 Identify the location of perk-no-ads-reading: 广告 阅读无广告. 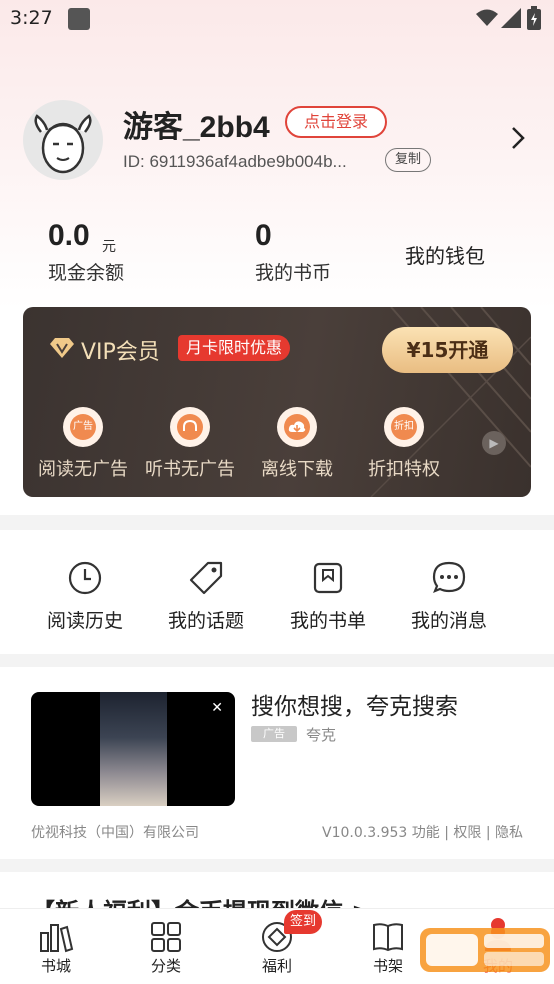
(83, 444).